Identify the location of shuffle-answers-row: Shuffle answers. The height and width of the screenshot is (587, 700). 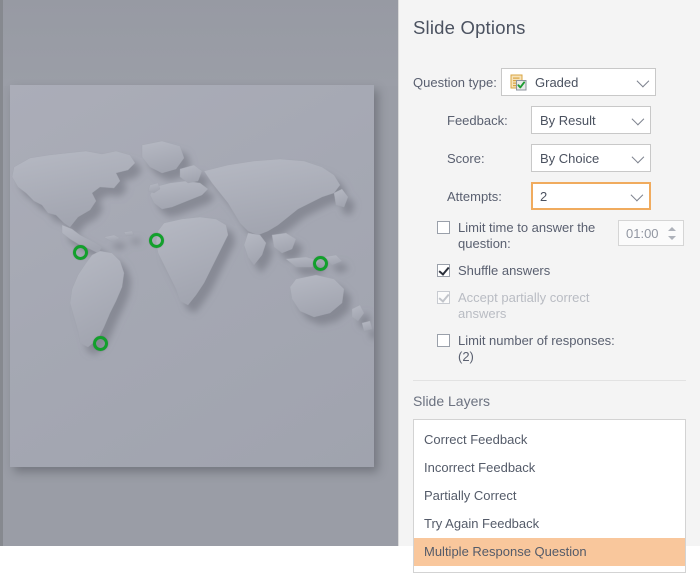
(549, 271).